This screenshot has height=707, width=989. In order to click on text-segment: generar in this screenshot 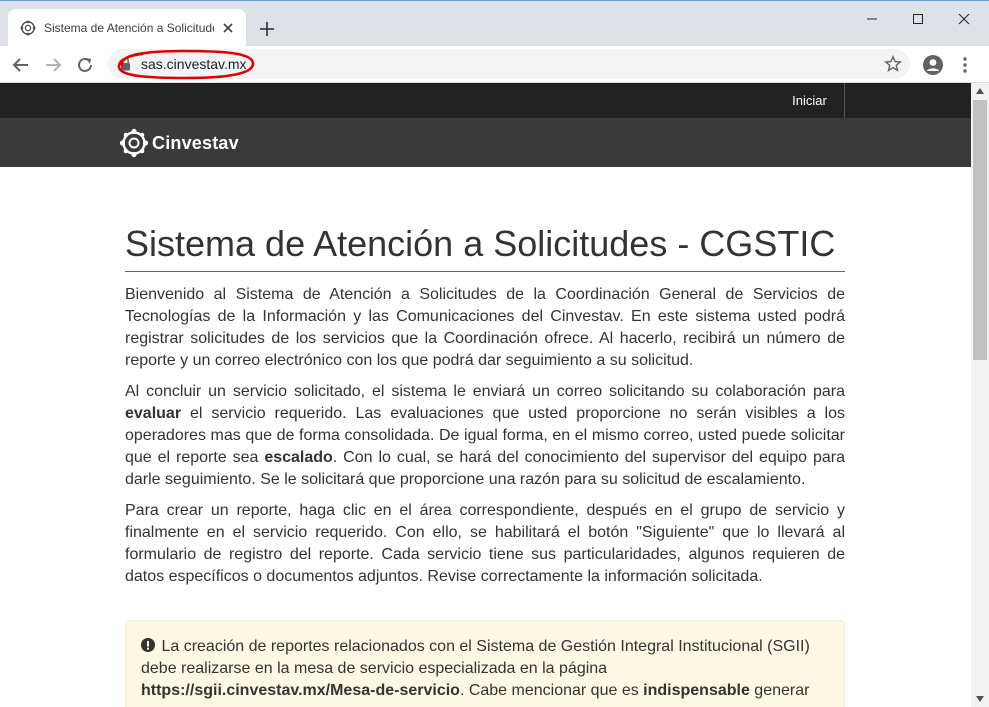, I will do `click(779, 690)`.